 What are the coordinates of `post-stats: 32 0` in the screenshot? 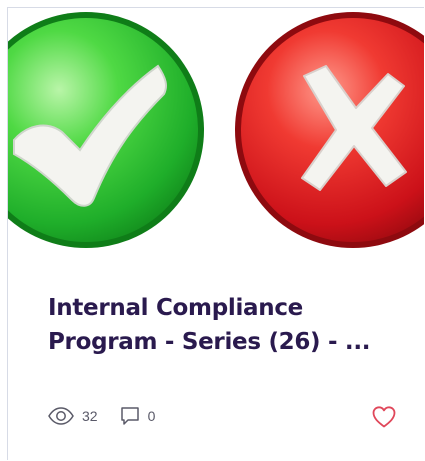 It's located at (112, 416).